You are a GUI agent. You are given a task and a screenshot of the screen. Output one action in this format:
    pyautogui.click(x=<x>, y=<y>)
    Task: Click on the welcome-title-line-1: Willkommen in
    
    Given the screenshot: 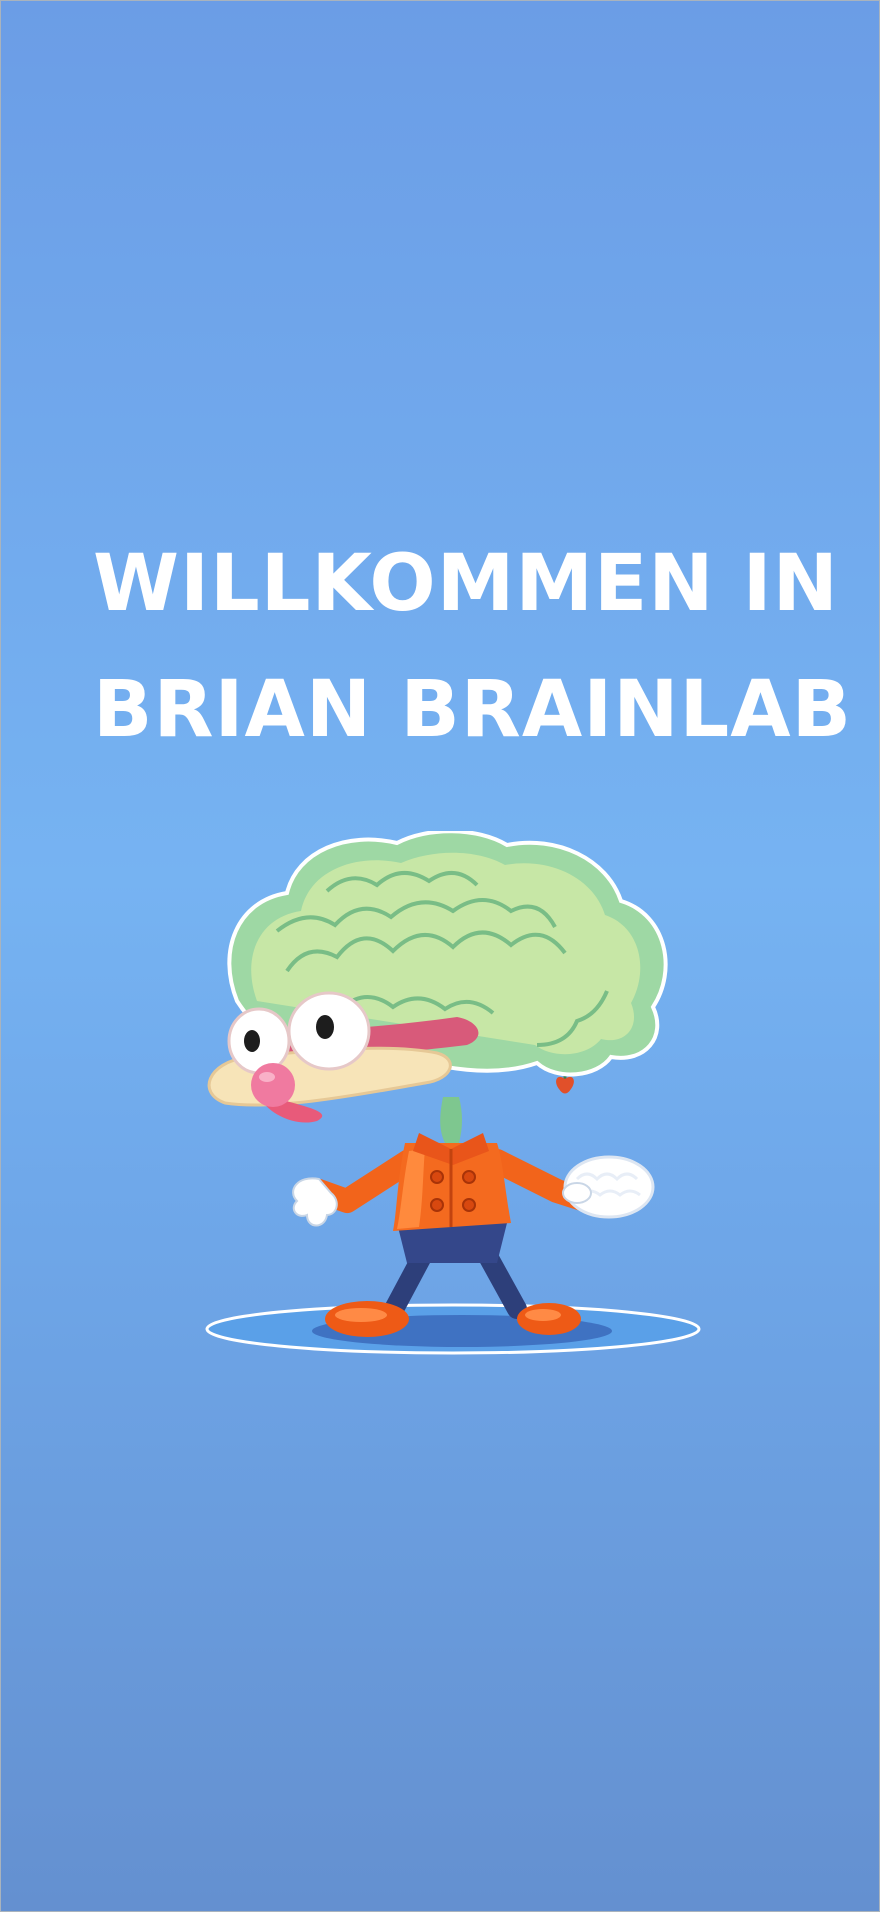 What is the action you would take?
    pyautogui.click(x=466, y=584)
    